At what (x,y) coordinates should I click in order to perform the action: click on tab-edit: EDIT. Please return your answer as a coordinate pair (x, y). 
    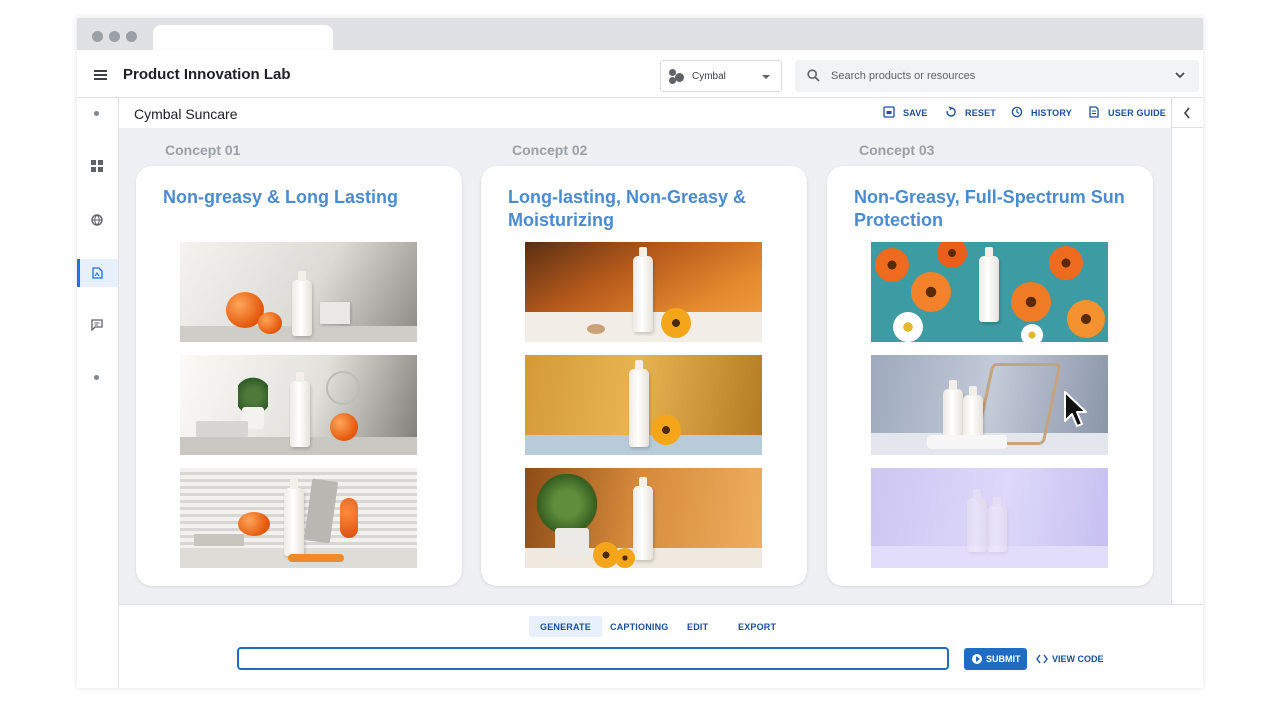
    Looking at the image, I should click on (697, 626).